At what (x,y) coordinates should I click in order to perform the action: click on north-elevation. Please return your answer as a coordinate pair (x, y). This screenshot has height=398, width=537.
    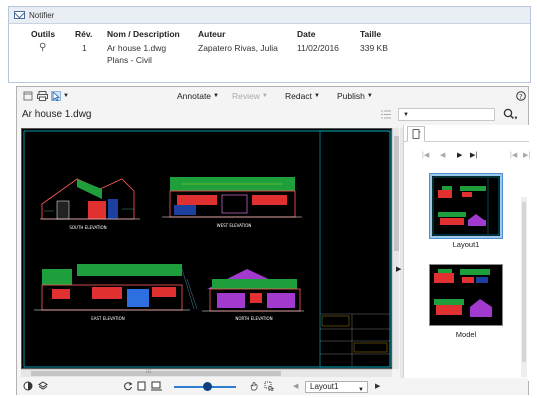
    Looking at the image, I should click on (253, 290).